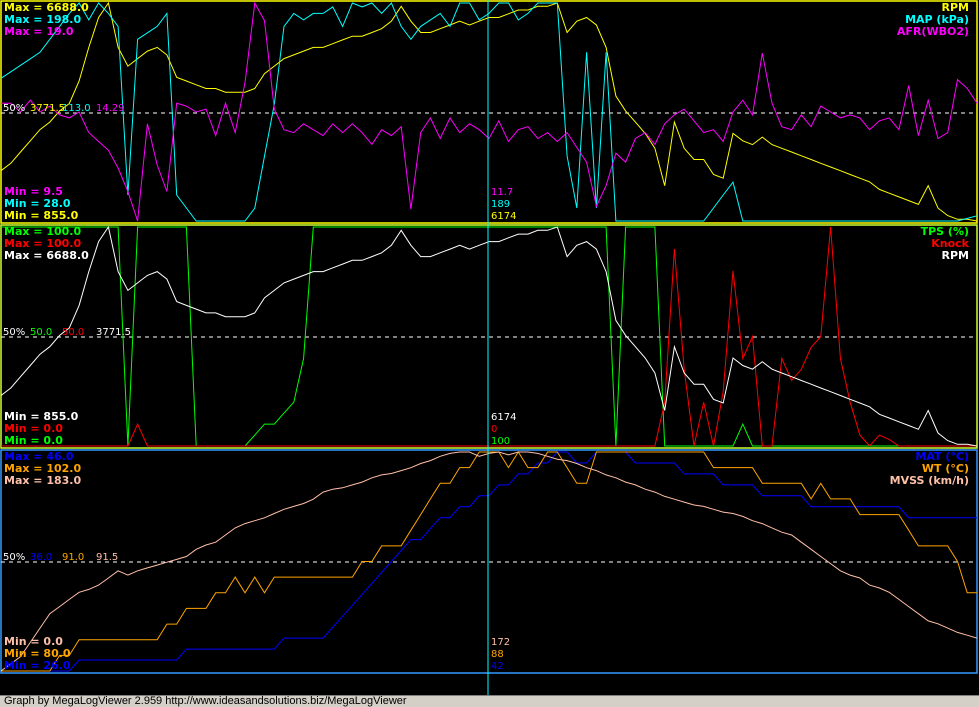  I want to click on panel-2-mid-percent: 50%, so click(14, 332).